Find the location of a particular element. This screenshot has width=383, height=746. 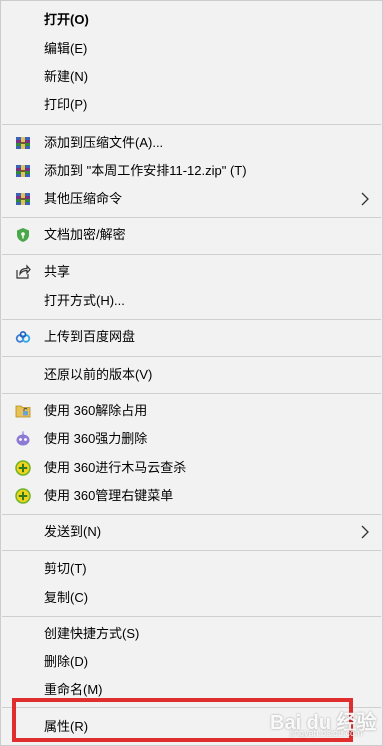

menu-item-label: 编辑(E) is located at coordinates (66, 48).